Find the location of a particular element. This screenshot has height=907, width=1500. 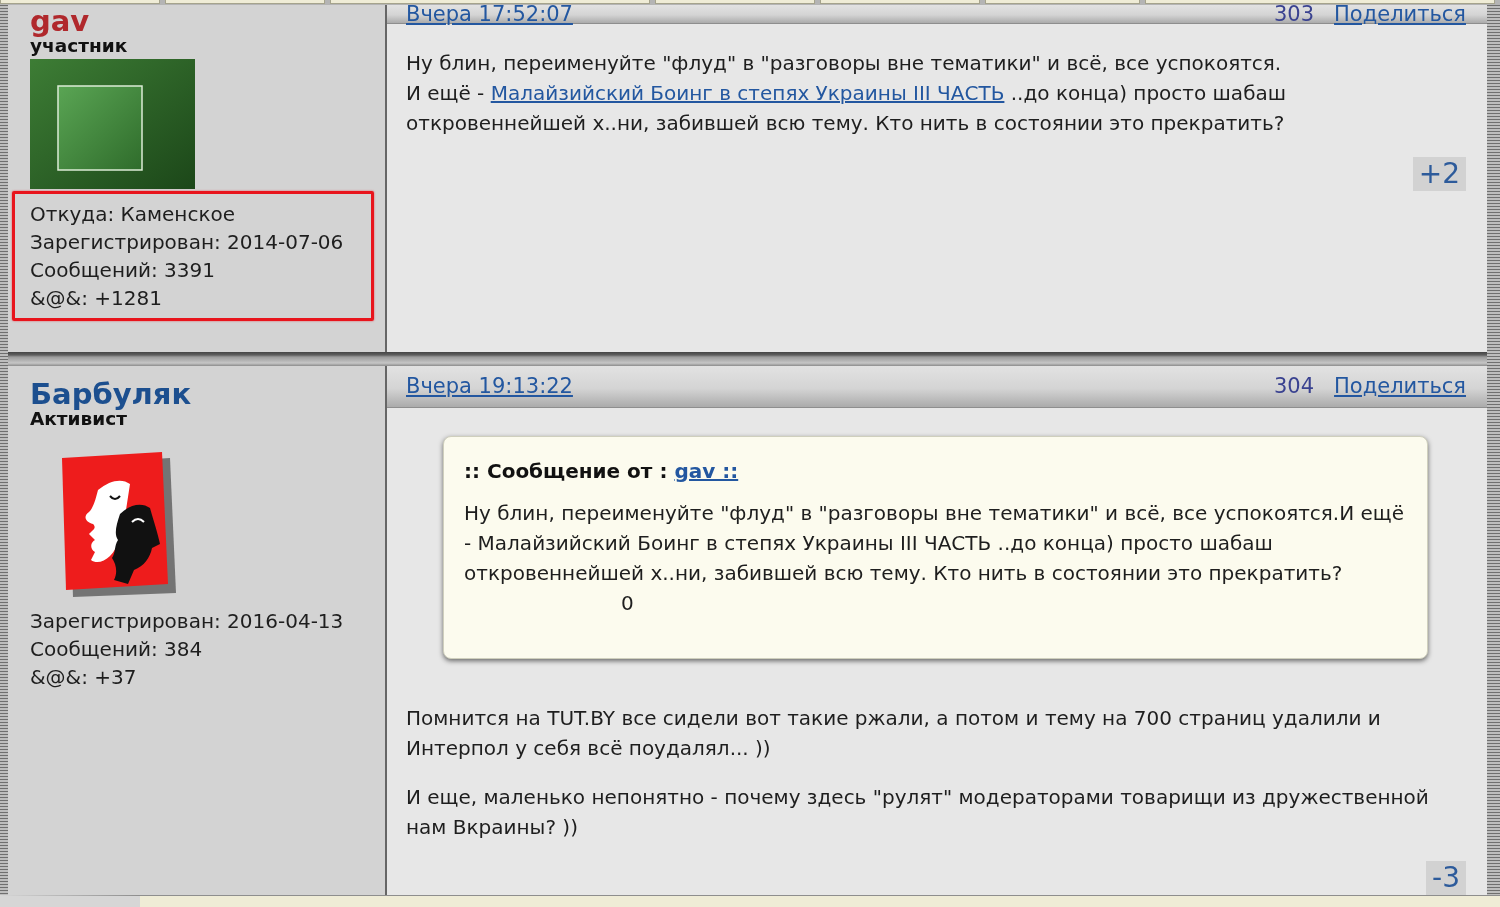

profile-detail: Зарегистрирован: 2014-07-06 is located at coordinates (187, 242).